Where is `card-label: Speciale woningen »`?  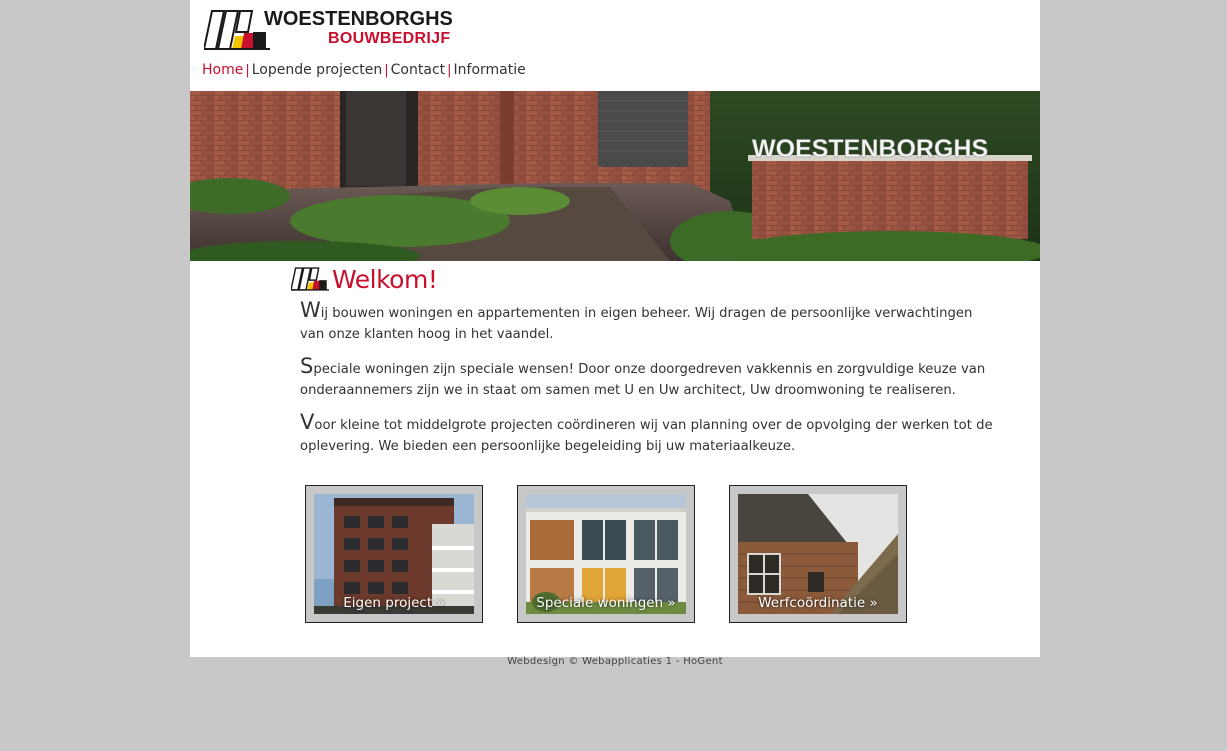
card-label: Speciale woningen » is located at coordinates (606, 603).